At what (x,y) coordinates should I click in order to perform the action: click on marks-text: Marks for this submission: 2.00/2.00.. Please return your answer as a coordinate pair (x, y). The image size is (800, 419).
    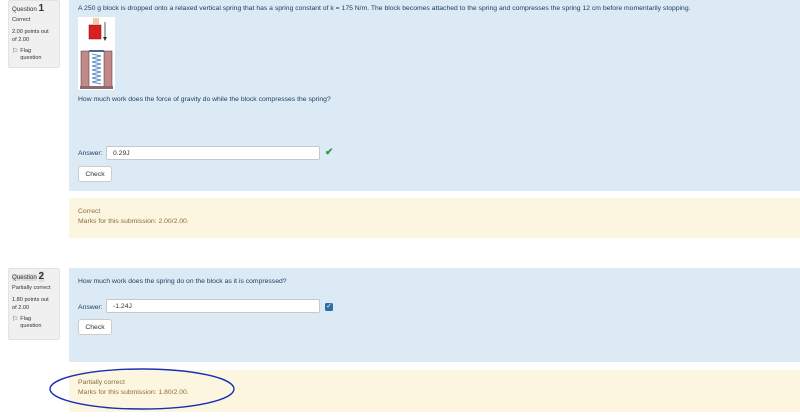
    Looking at the image, I should click on (133, 221).